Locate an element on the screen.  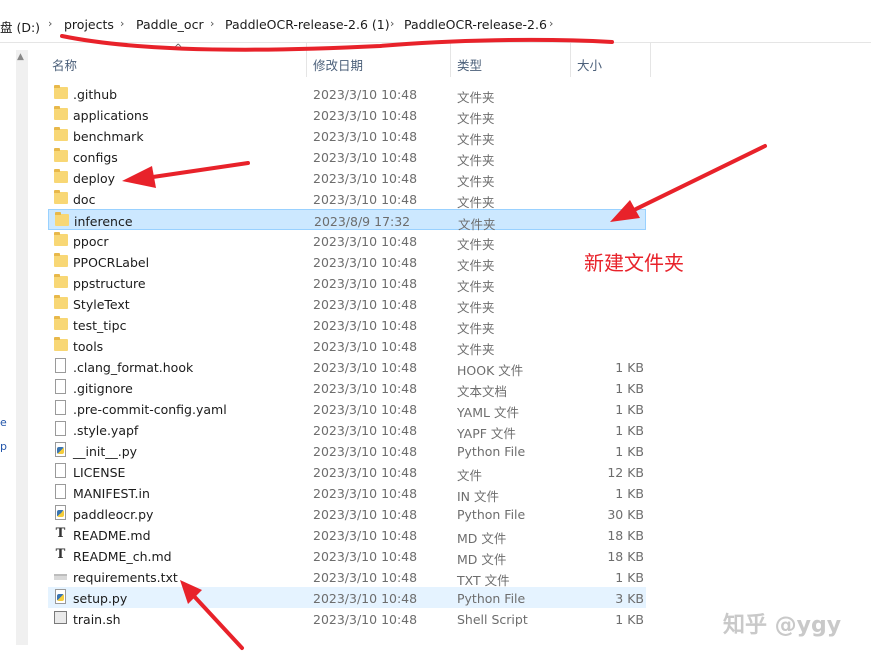
file-type: Shell Script is located at coordinates (492, 619).